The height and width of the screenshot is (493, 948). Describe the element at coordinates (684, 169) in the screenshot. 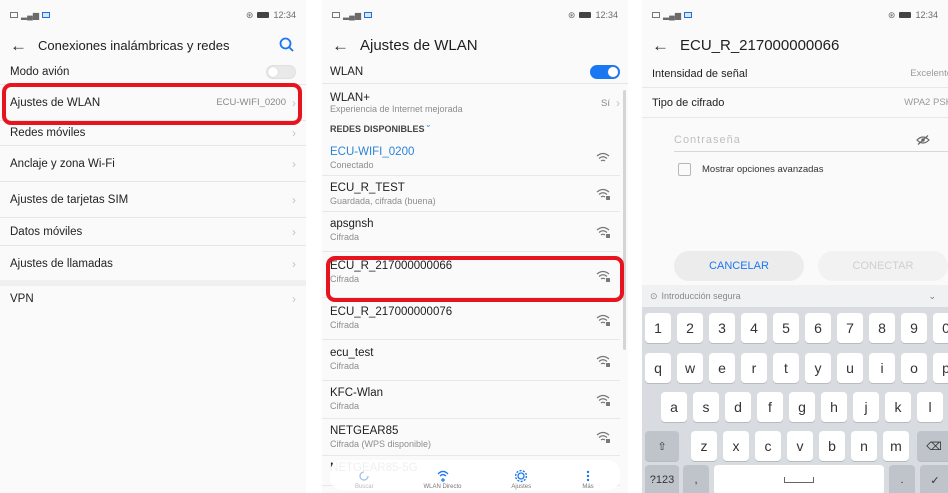

I see `advanced-options-checkbox` at that location.